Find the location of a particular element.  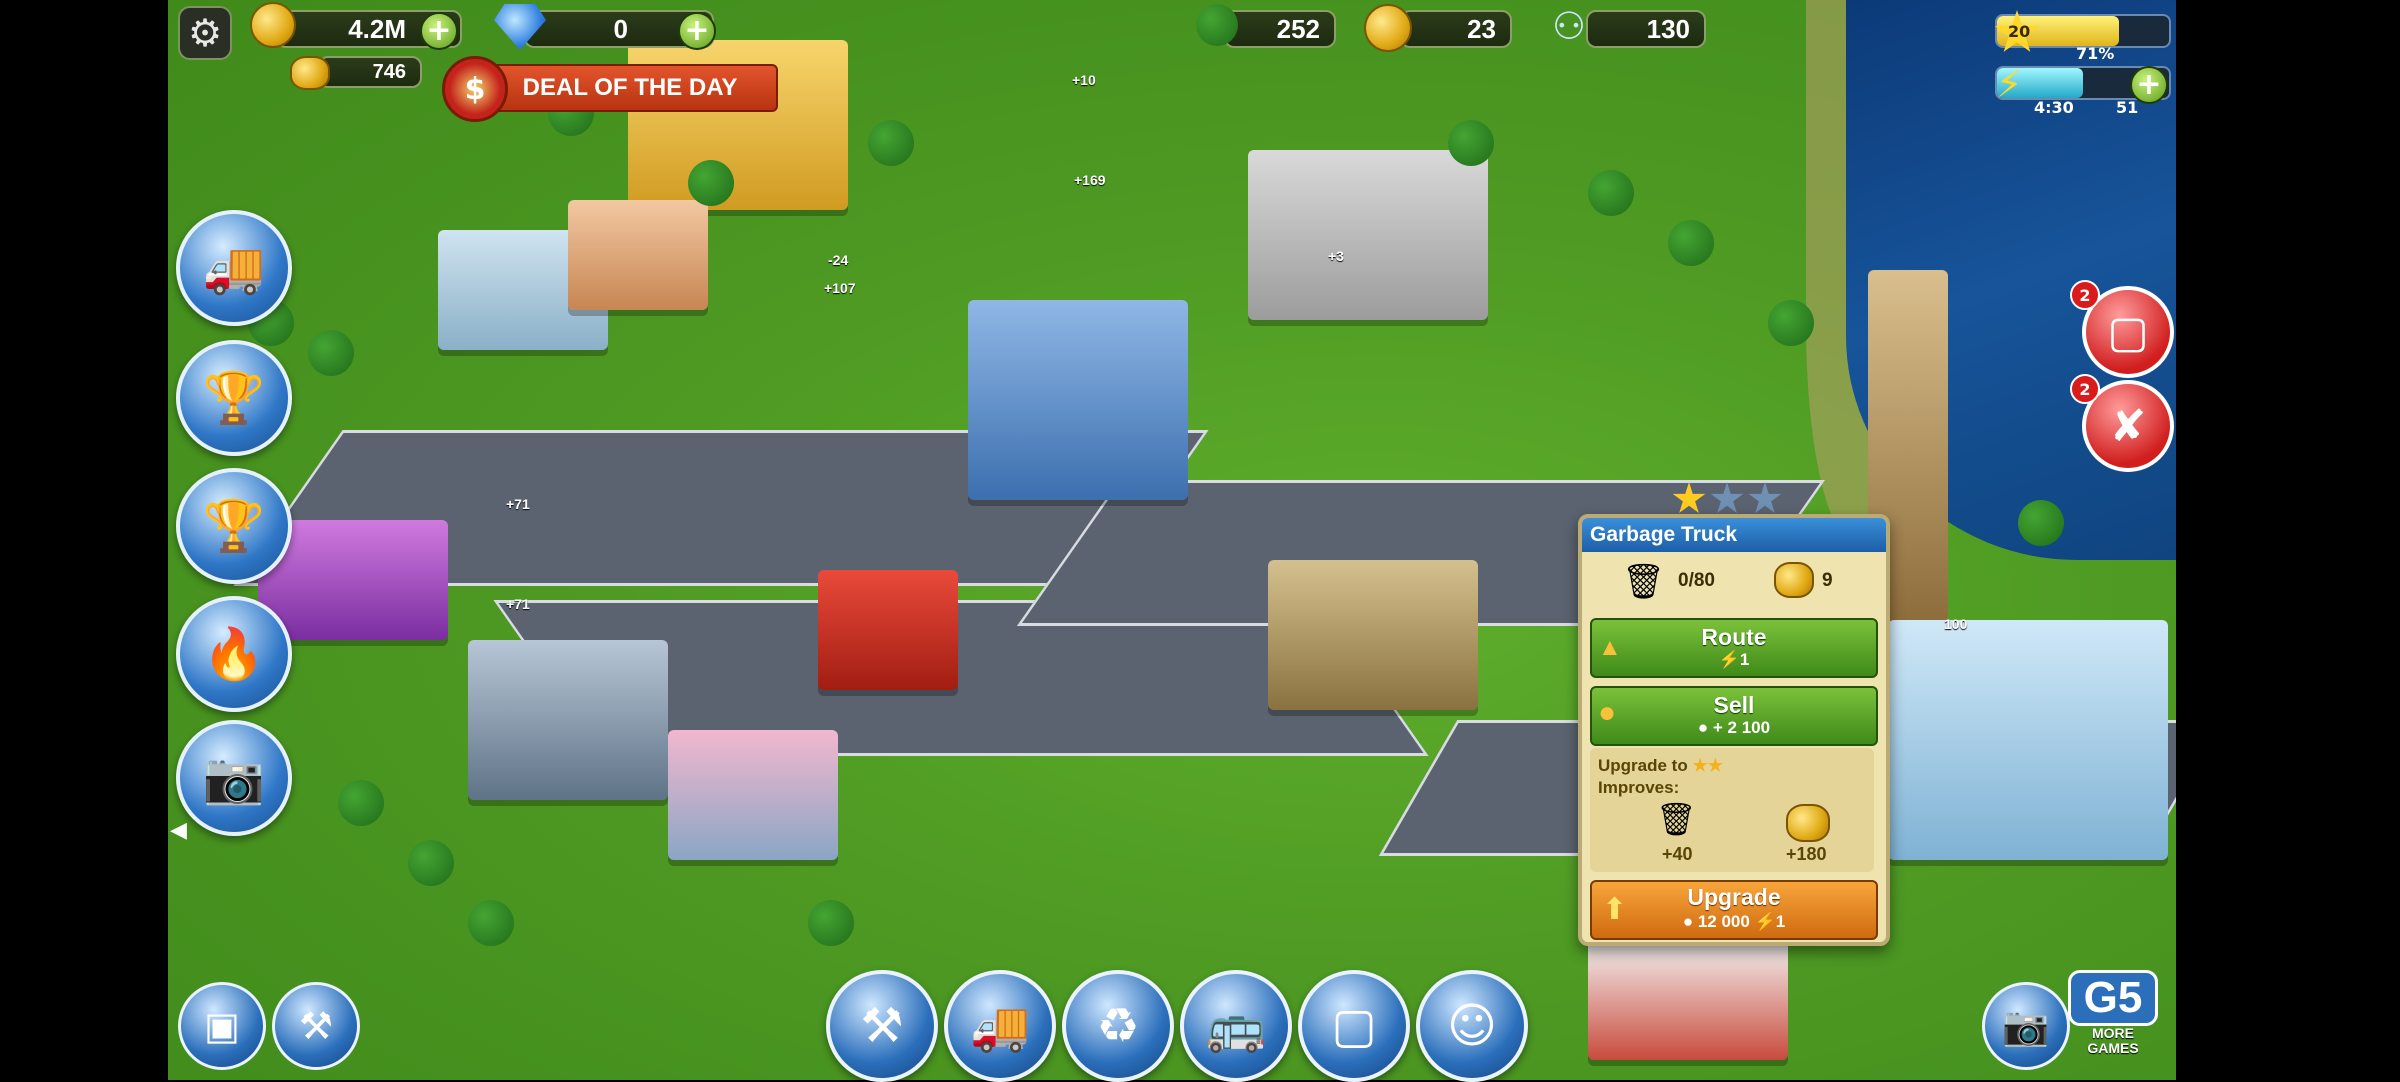

upgrade-info-section: Upgrade to ★★ Improves: 🗑 +40 +180 is located at coordinates (1732, 810).